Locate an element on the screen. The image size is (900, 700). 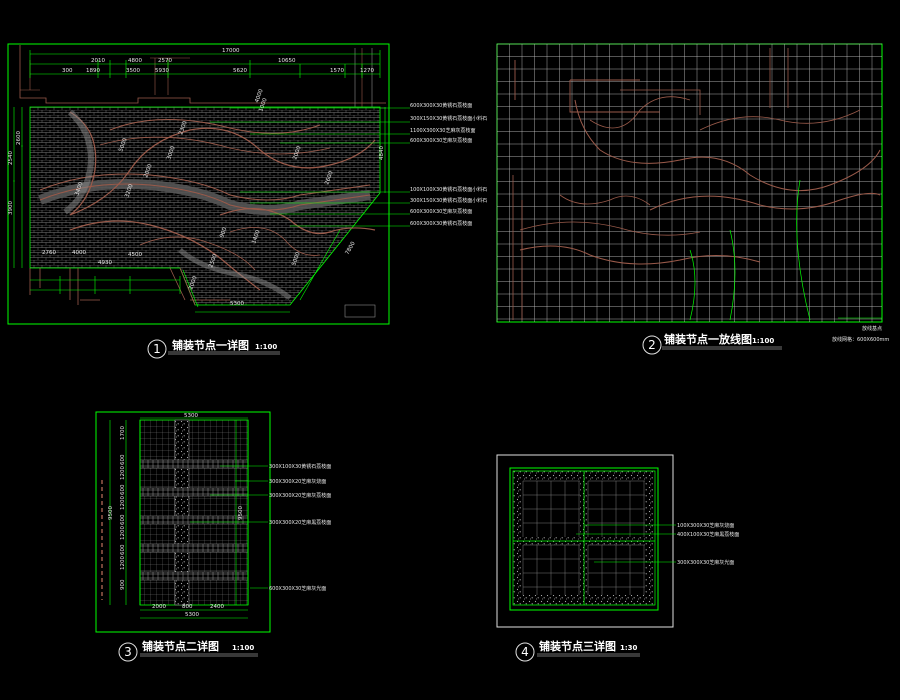
view-2-scale: 1:100 is located at coordinates (763, 341).